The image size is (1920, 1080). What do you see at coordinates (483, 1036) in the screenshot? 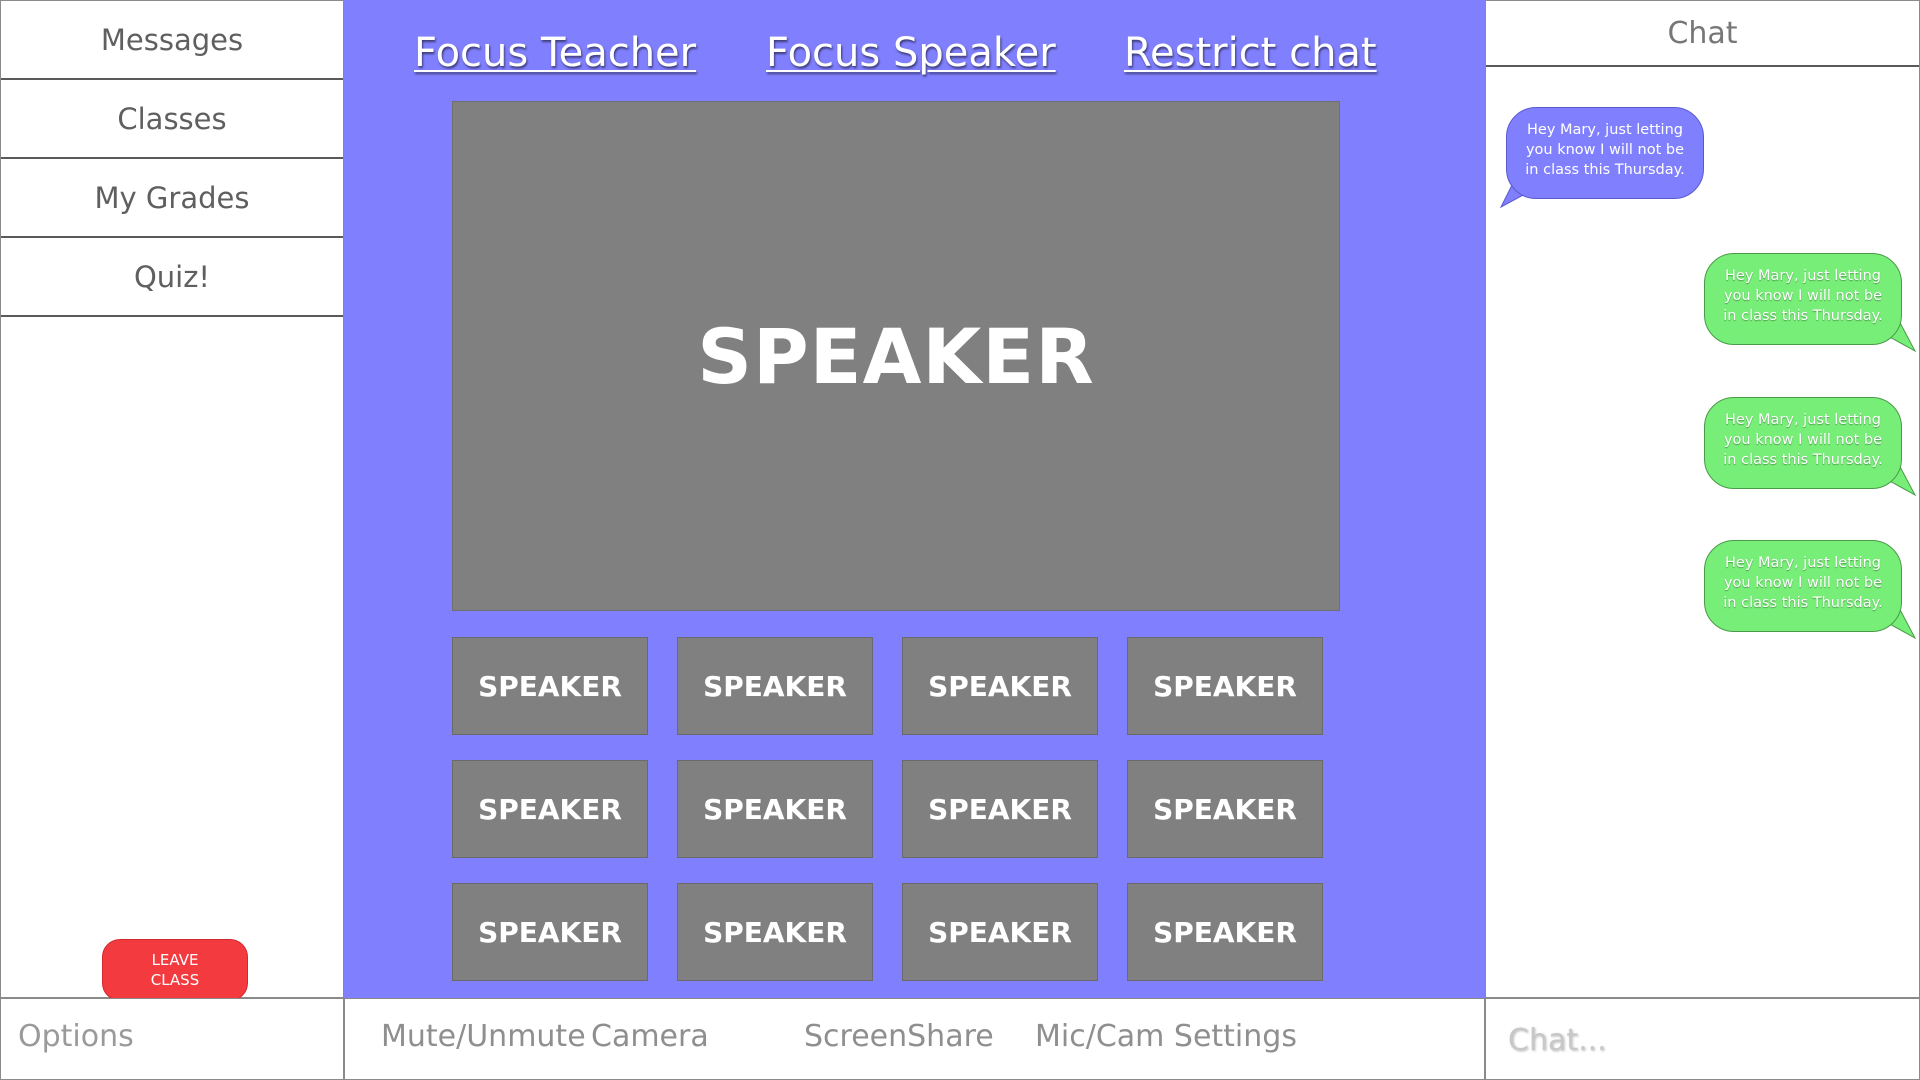
I see `mute-unmute-button: Mute/Unmute` at bounding box center [483, 1036].